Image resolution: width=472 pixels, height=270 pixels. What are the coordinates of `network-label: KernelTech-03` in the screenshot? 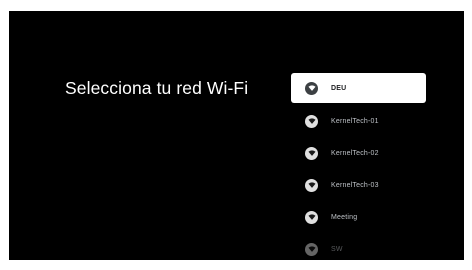 It's located at (355, 185).